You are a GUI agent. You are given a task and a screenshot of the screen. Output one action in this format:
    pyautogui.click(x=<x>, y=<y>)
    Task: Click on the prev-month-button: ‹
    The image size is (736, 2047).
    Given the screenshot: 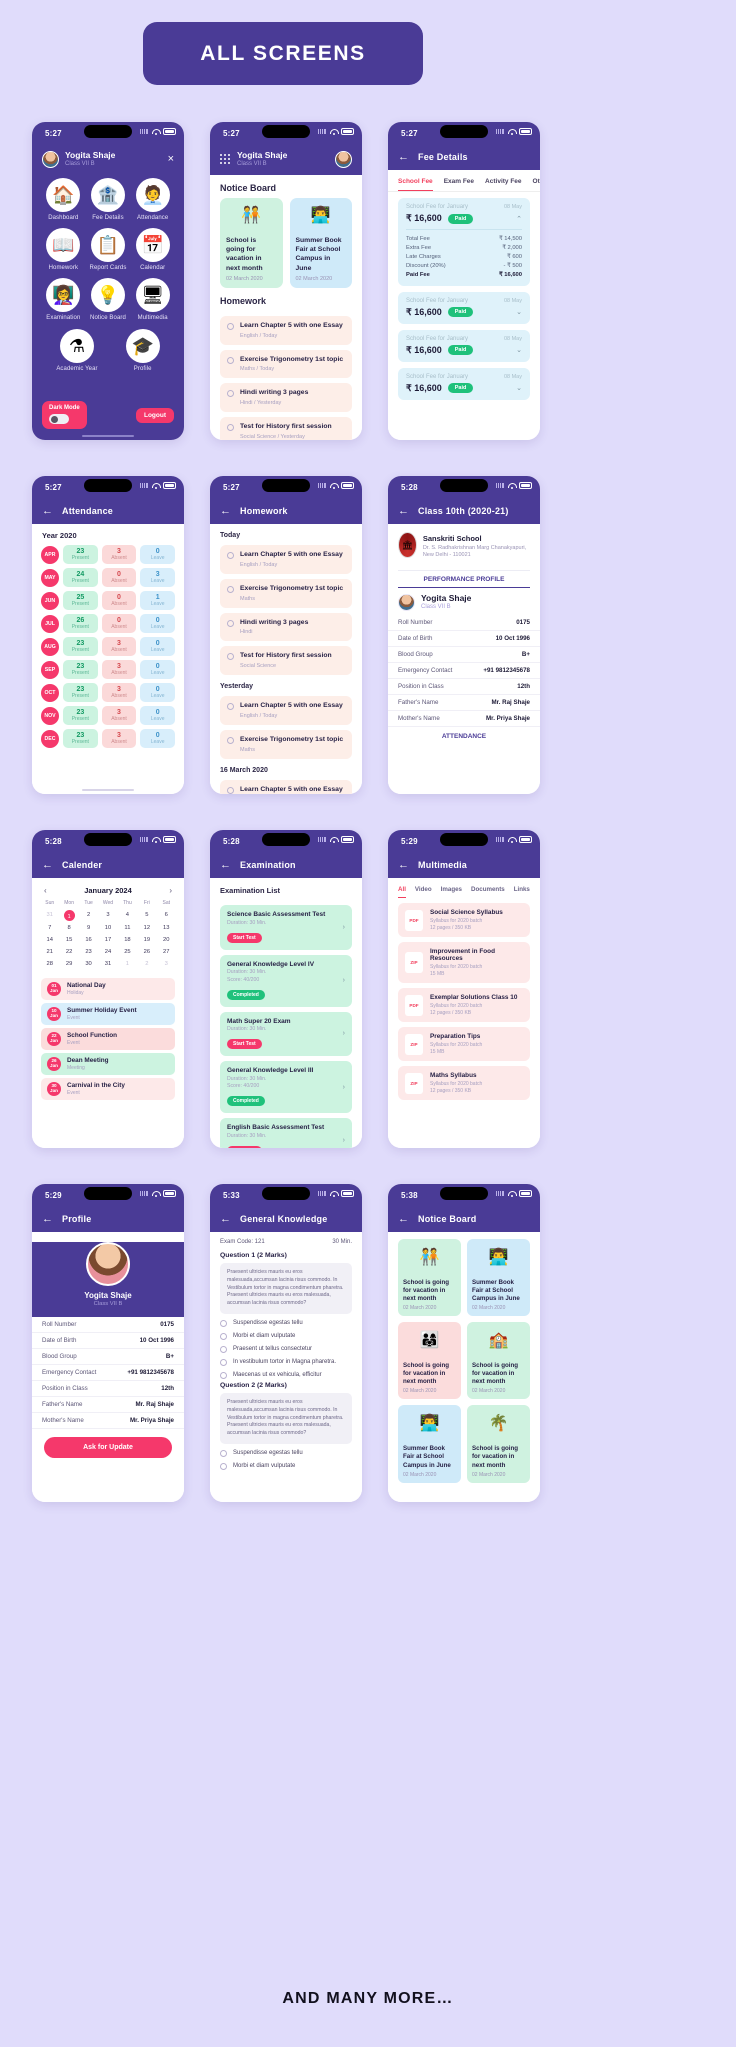 What is the action you would take?
    pyautogui.click(x=45, y=890)
    